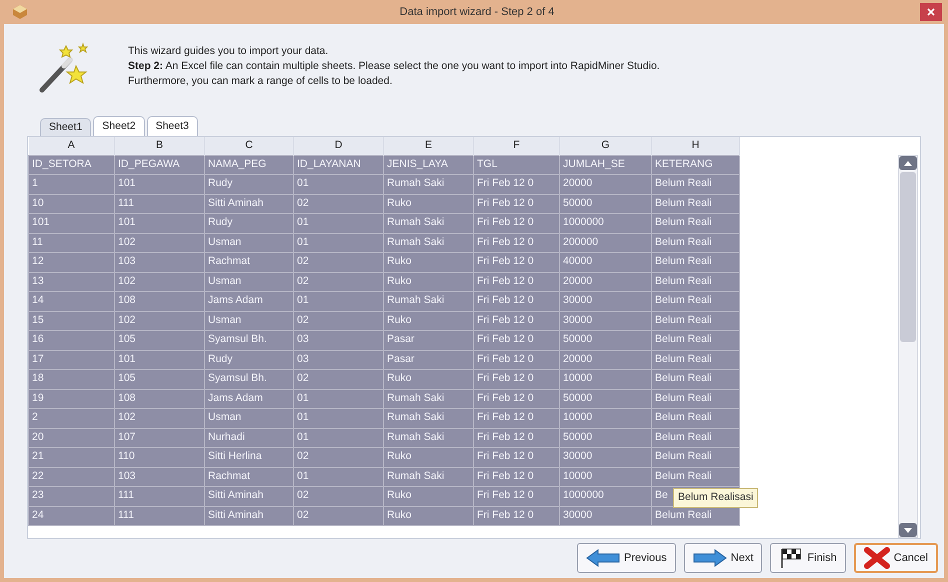 The image size is (948, 582). What do you see at coordinates (877, 558) in the screenshot?
I see `close-icon` at bounding box center [877, 558].